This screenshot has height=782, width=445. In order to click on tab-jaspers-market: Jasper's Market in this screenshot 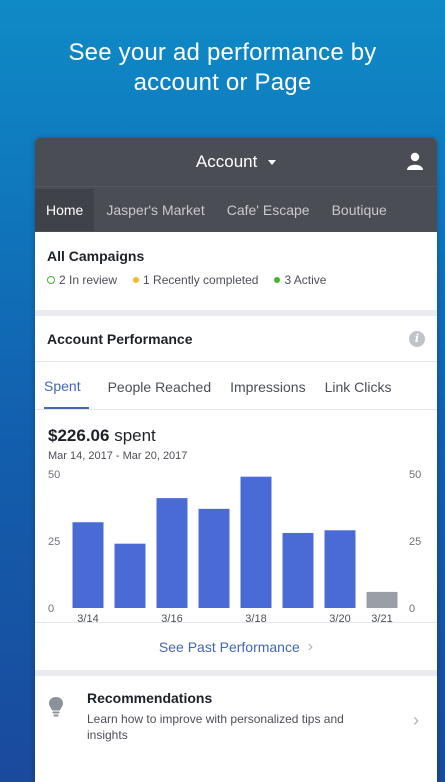, I will do `click(155, 210)`.